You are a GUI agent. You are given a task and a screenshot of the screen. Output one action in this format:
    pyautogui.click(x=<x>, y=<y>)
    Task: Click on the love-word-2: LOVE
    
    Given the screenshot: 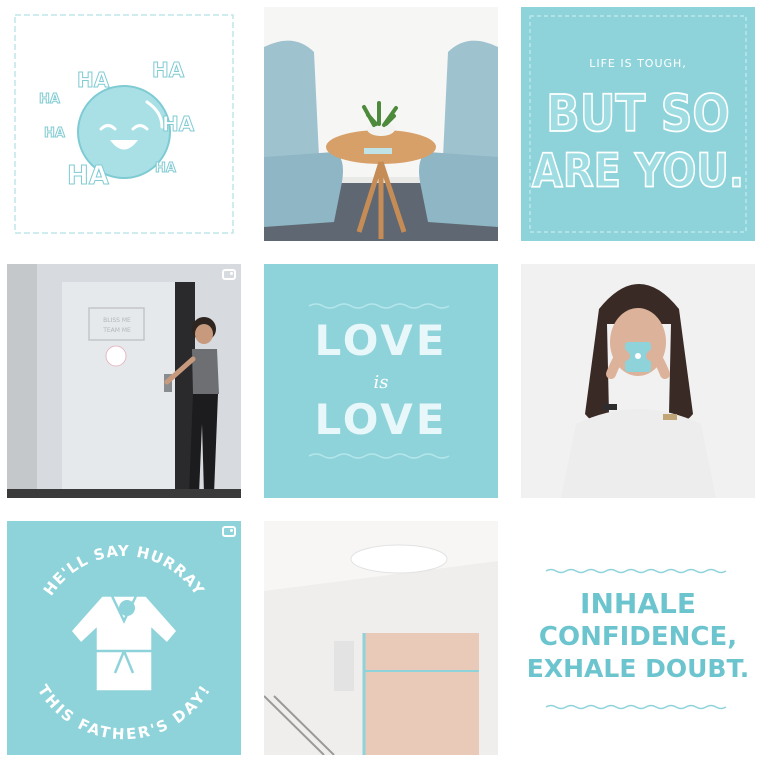 What is the action you would take?
    pyautogui.click(x=380, y=419)
    